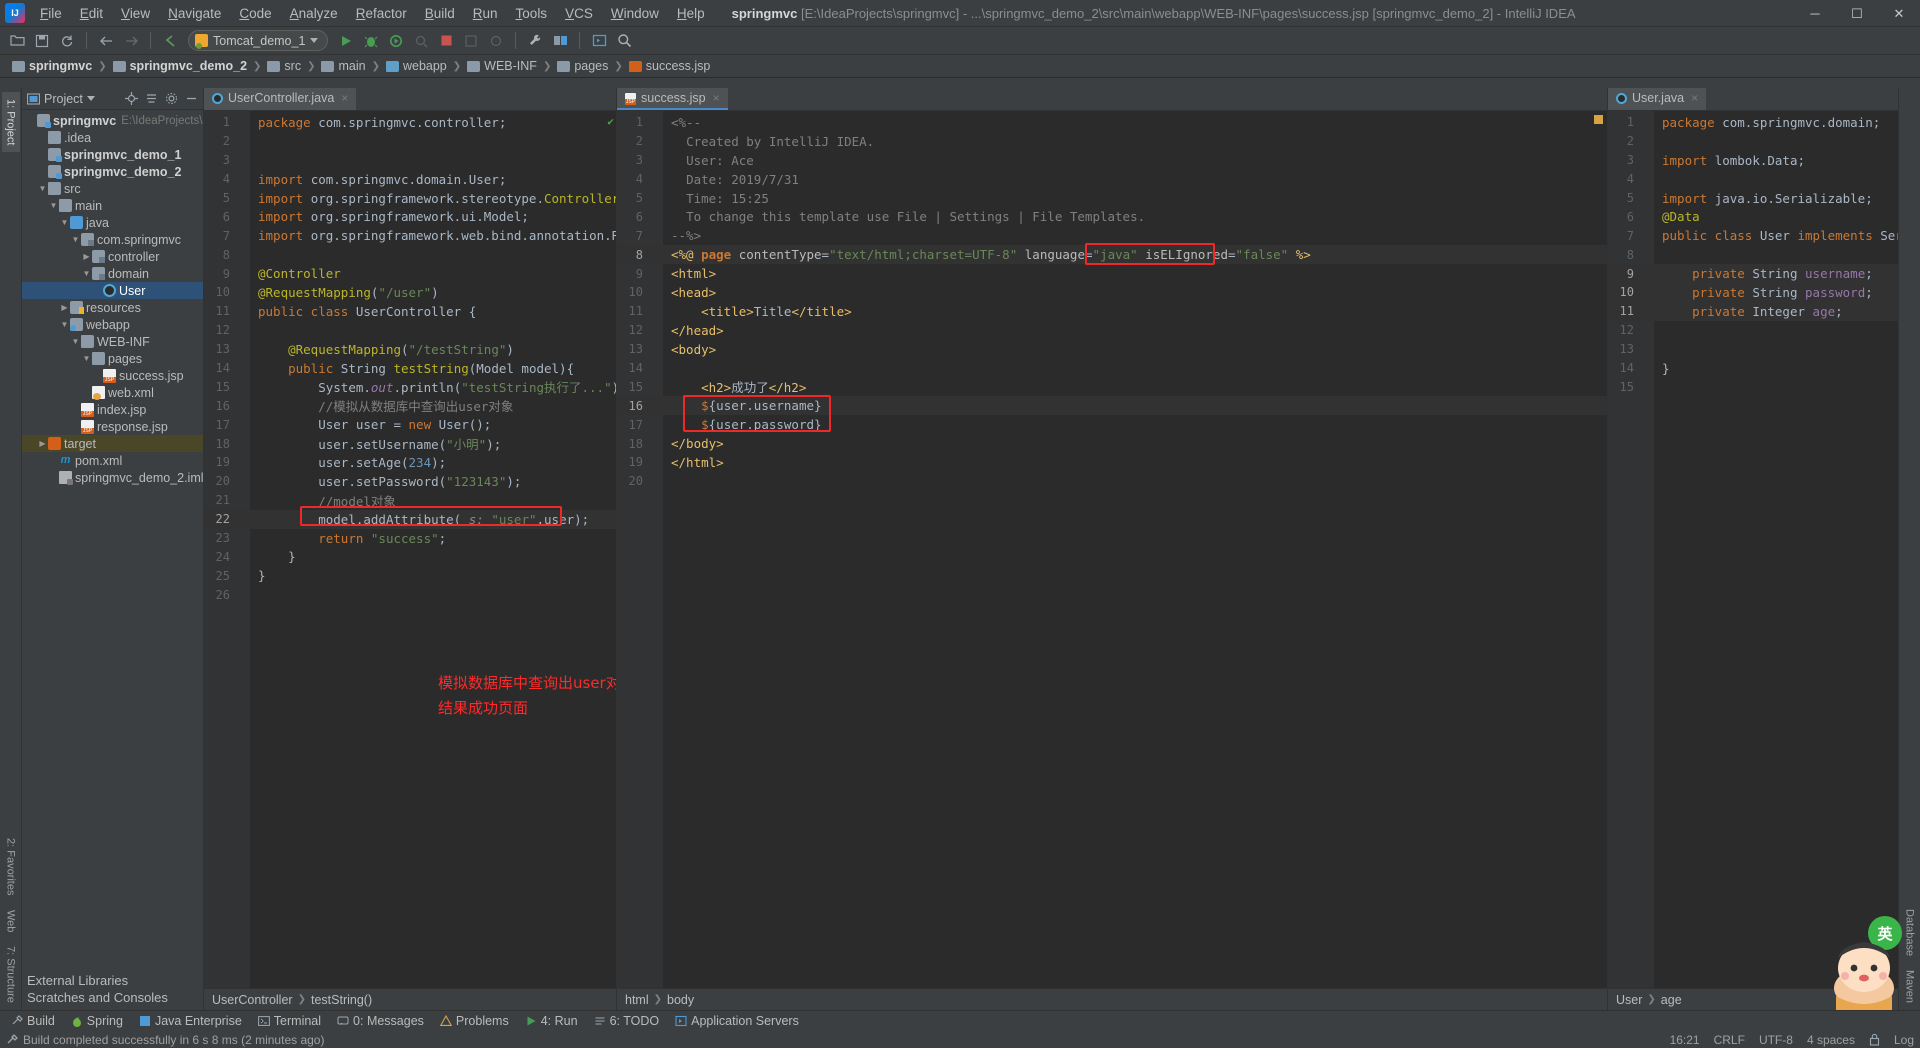  I want to click on rail-item-web: Web, so click(11, 921).